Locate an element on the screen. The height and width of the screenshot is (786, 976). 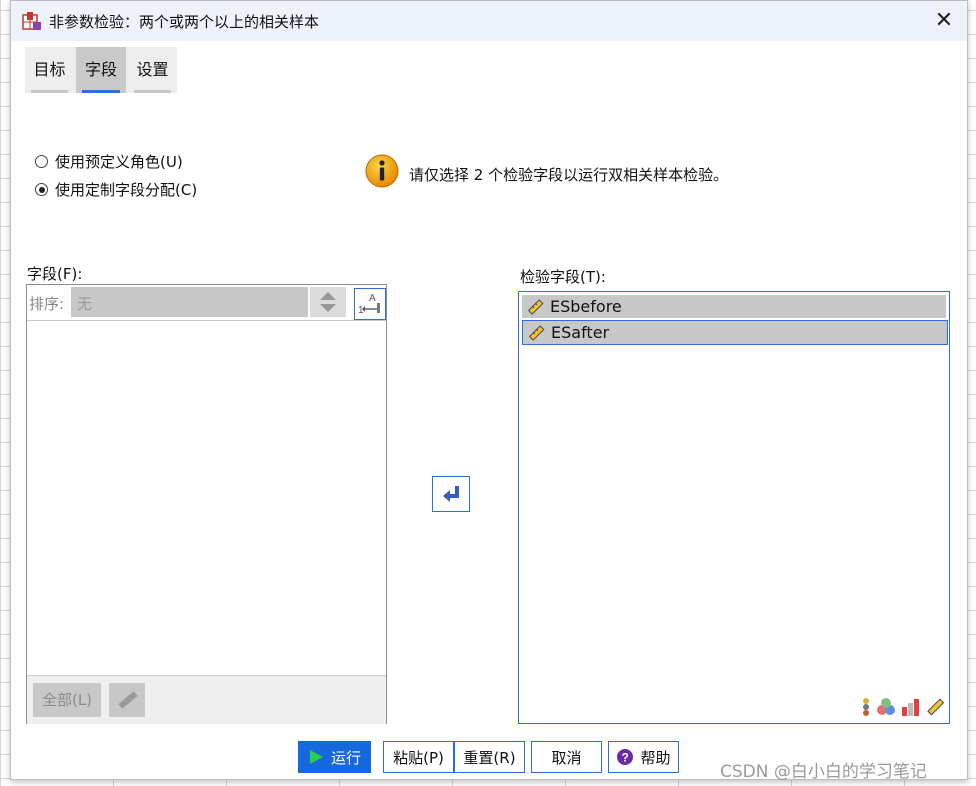
measure-legend is located at coordinates (902, 707).